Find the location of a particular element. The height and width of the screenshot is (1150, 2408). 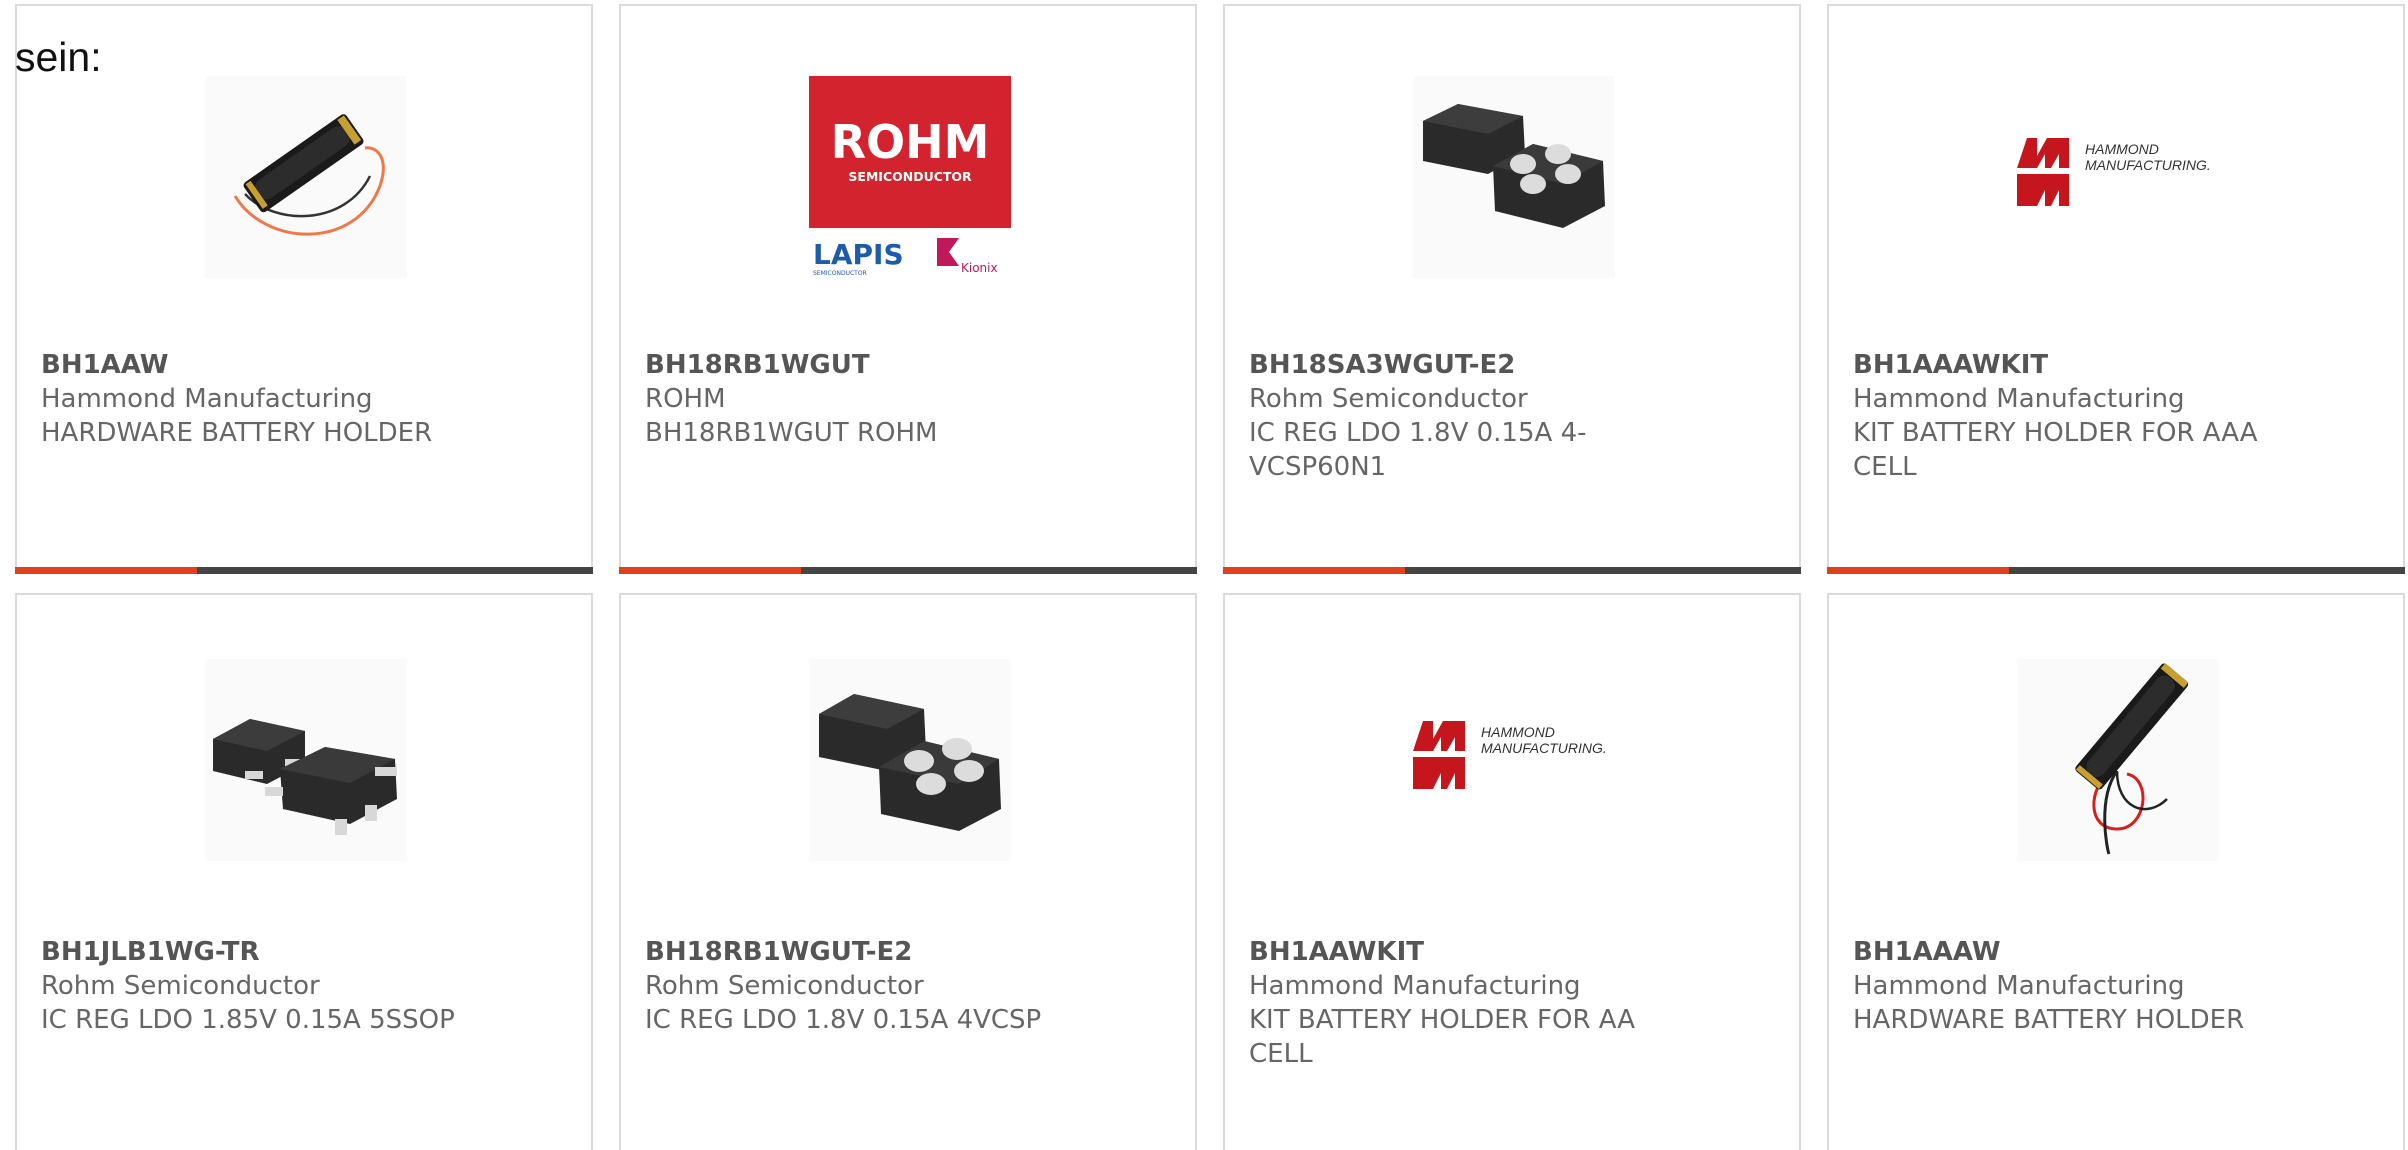

description: BH18RB1WGUT ROHM is located at coordinates (791, 433).